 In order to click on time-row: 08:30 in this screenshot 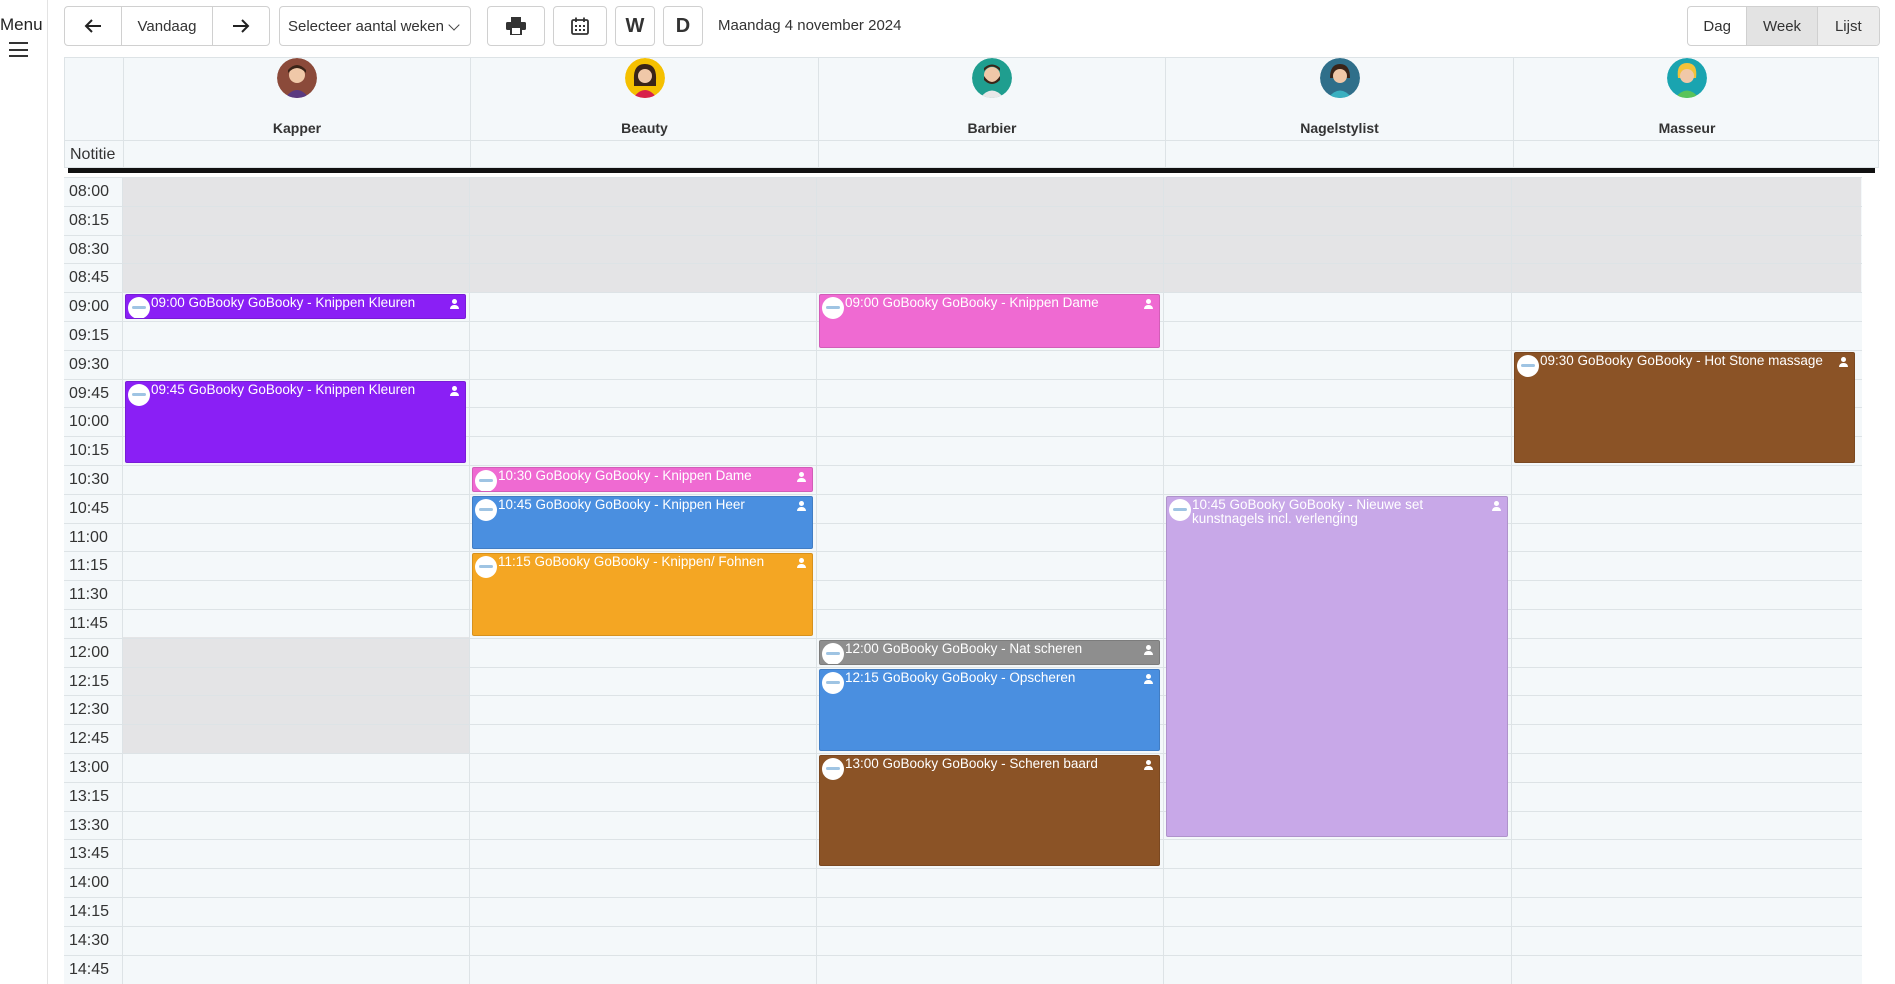, I will do `click(963, 249)`.